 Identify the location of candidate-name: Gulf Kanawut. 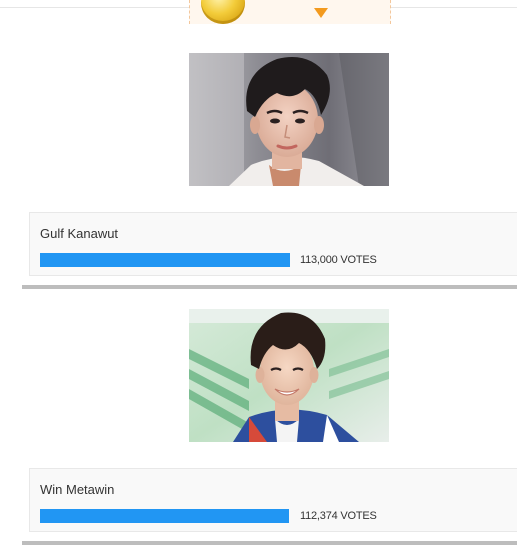
(79, 233).